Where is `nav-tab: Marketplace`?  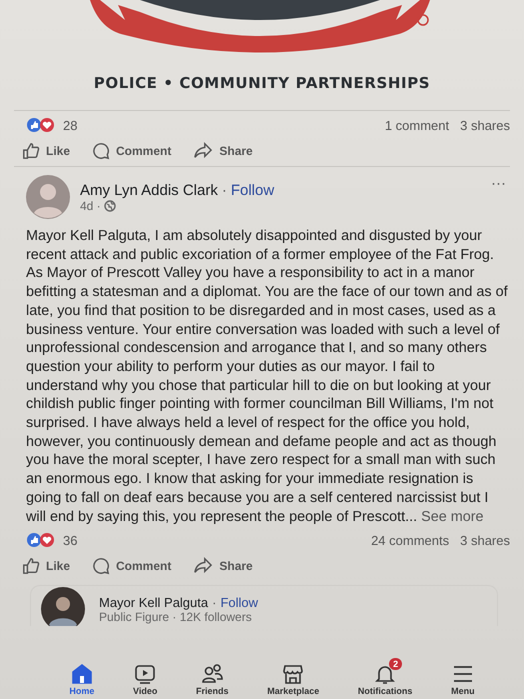
nav-tab: Marketplace is located at coordinates (293, 678).